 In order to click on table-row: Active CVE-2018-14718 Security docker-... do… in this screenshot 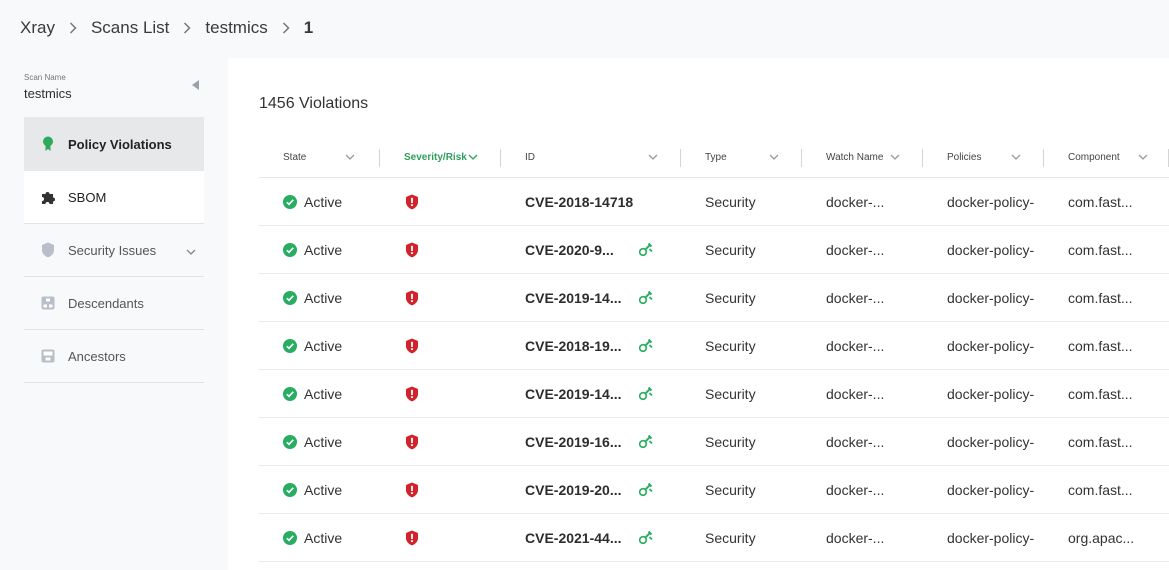, I will do `click(714, 202)`.